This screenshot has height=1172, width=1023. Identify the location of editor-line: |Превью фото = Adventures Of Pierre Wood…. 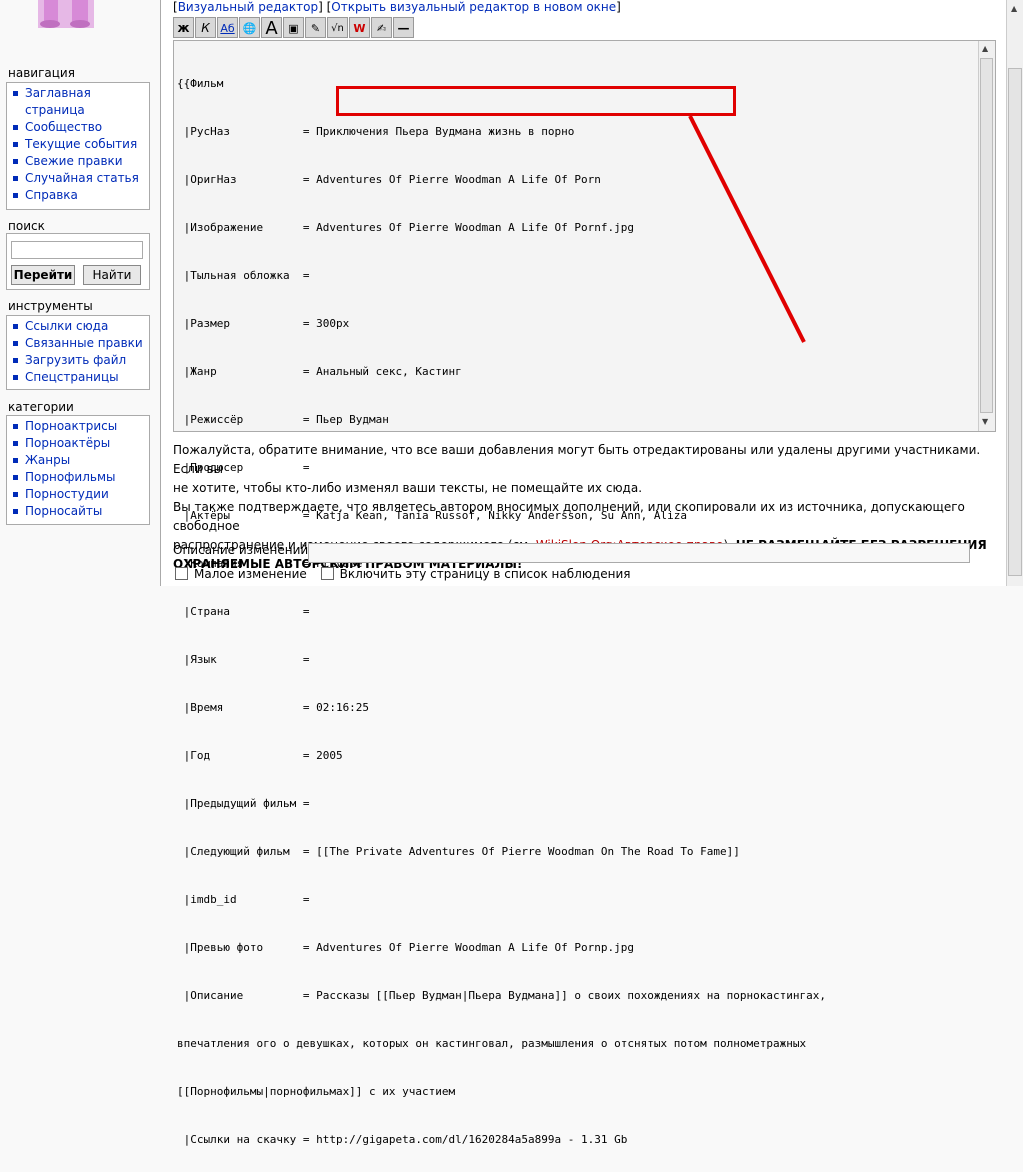
(405, 947).